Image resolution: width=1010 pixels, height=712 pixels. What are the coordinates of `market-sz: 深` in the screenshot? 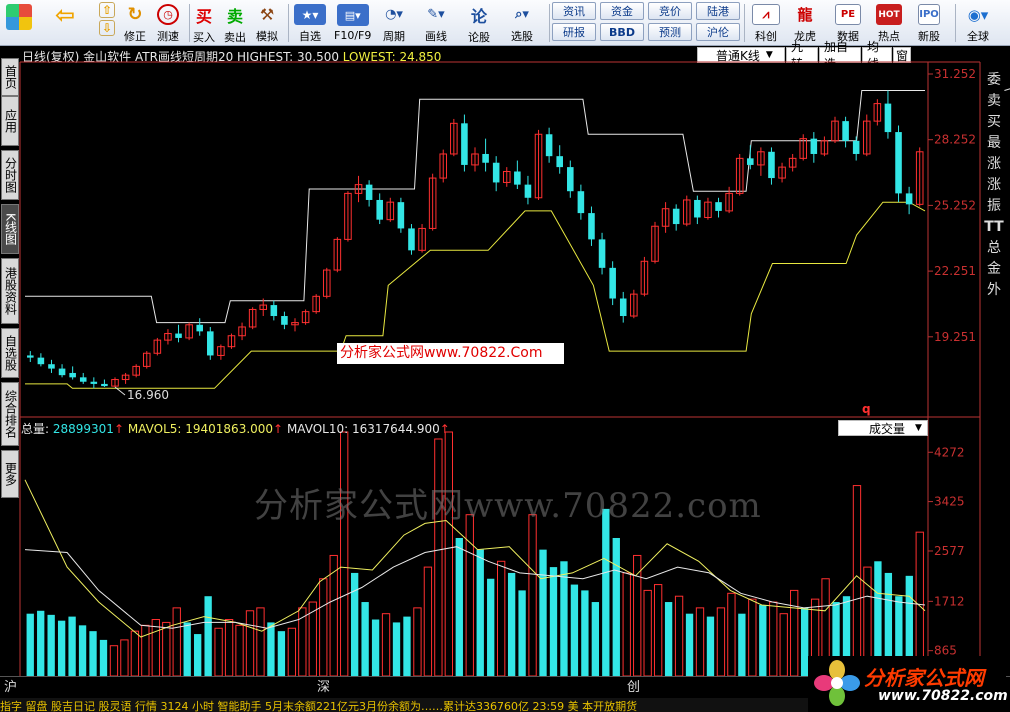 It's located at (323, 685).